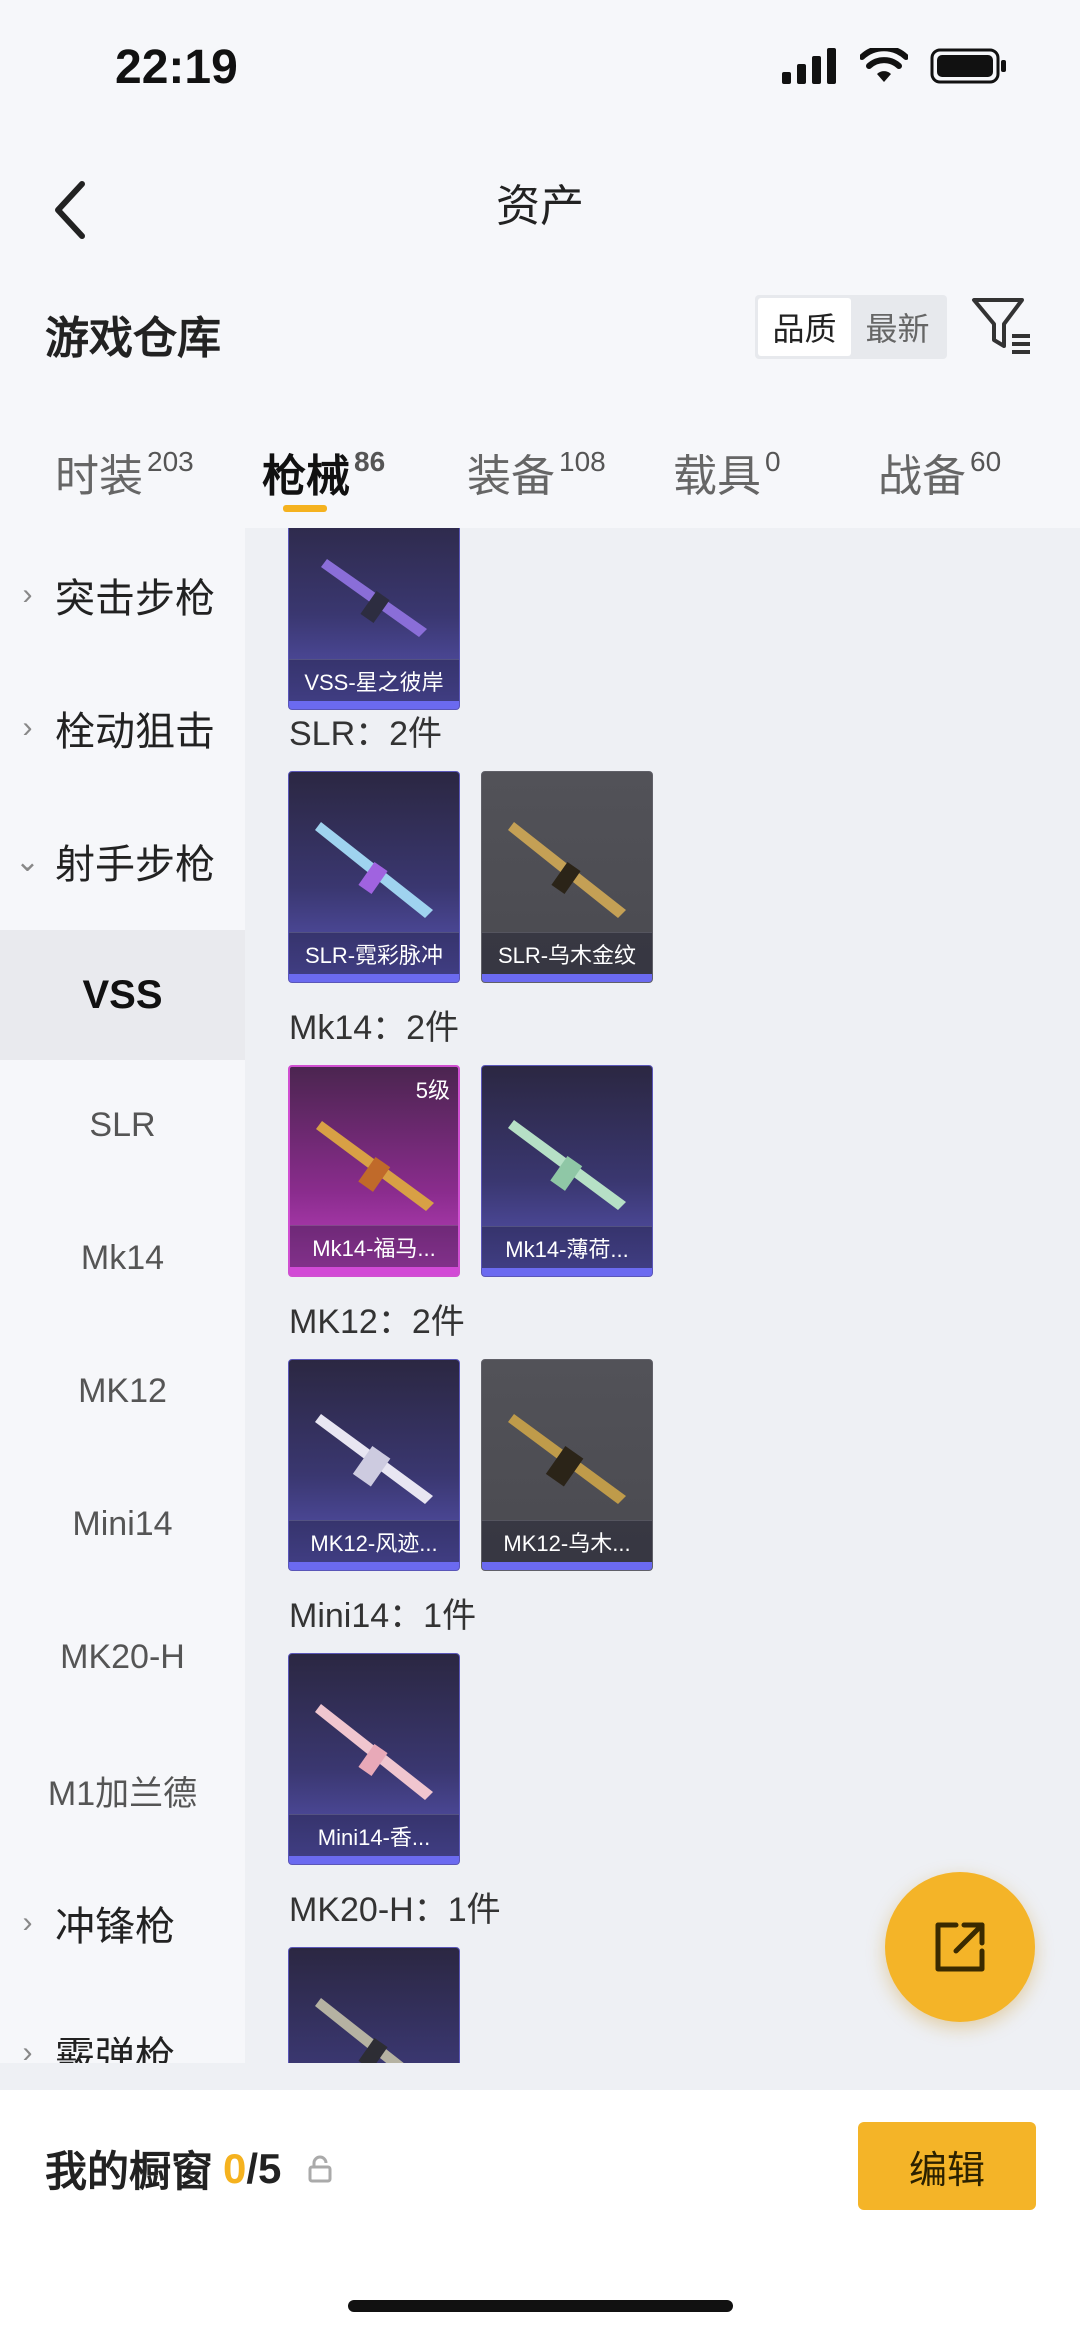 Image resolution: width=1080 pixels, height=2337 pixels. I want to click on share-button, so click(960, 1947).